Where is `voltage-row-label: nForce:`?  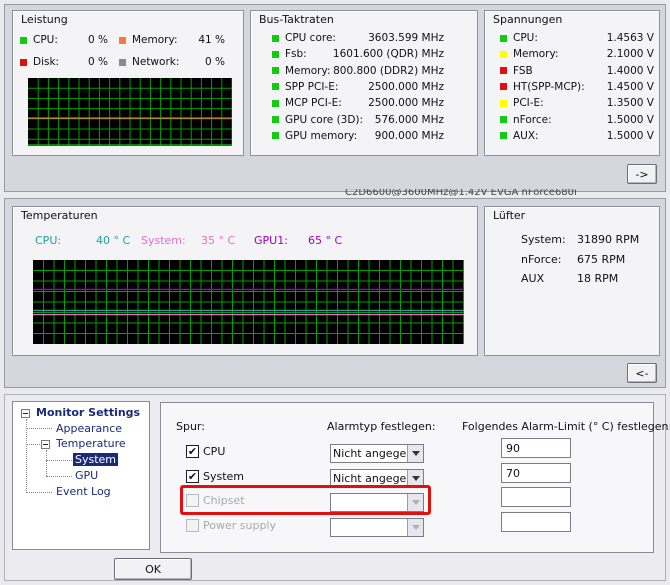 voltage-row-label: nForce: is located at coordinates (532, 119).